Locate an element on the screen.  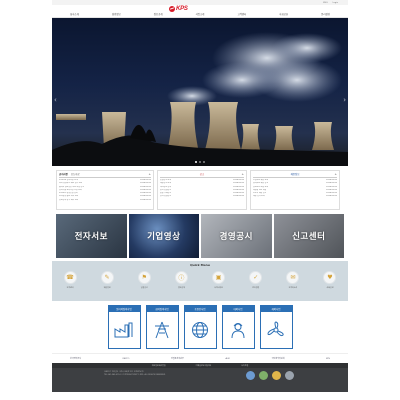
quick-item: ▣ 사이버홍보 is located at coordinates (219, 280).